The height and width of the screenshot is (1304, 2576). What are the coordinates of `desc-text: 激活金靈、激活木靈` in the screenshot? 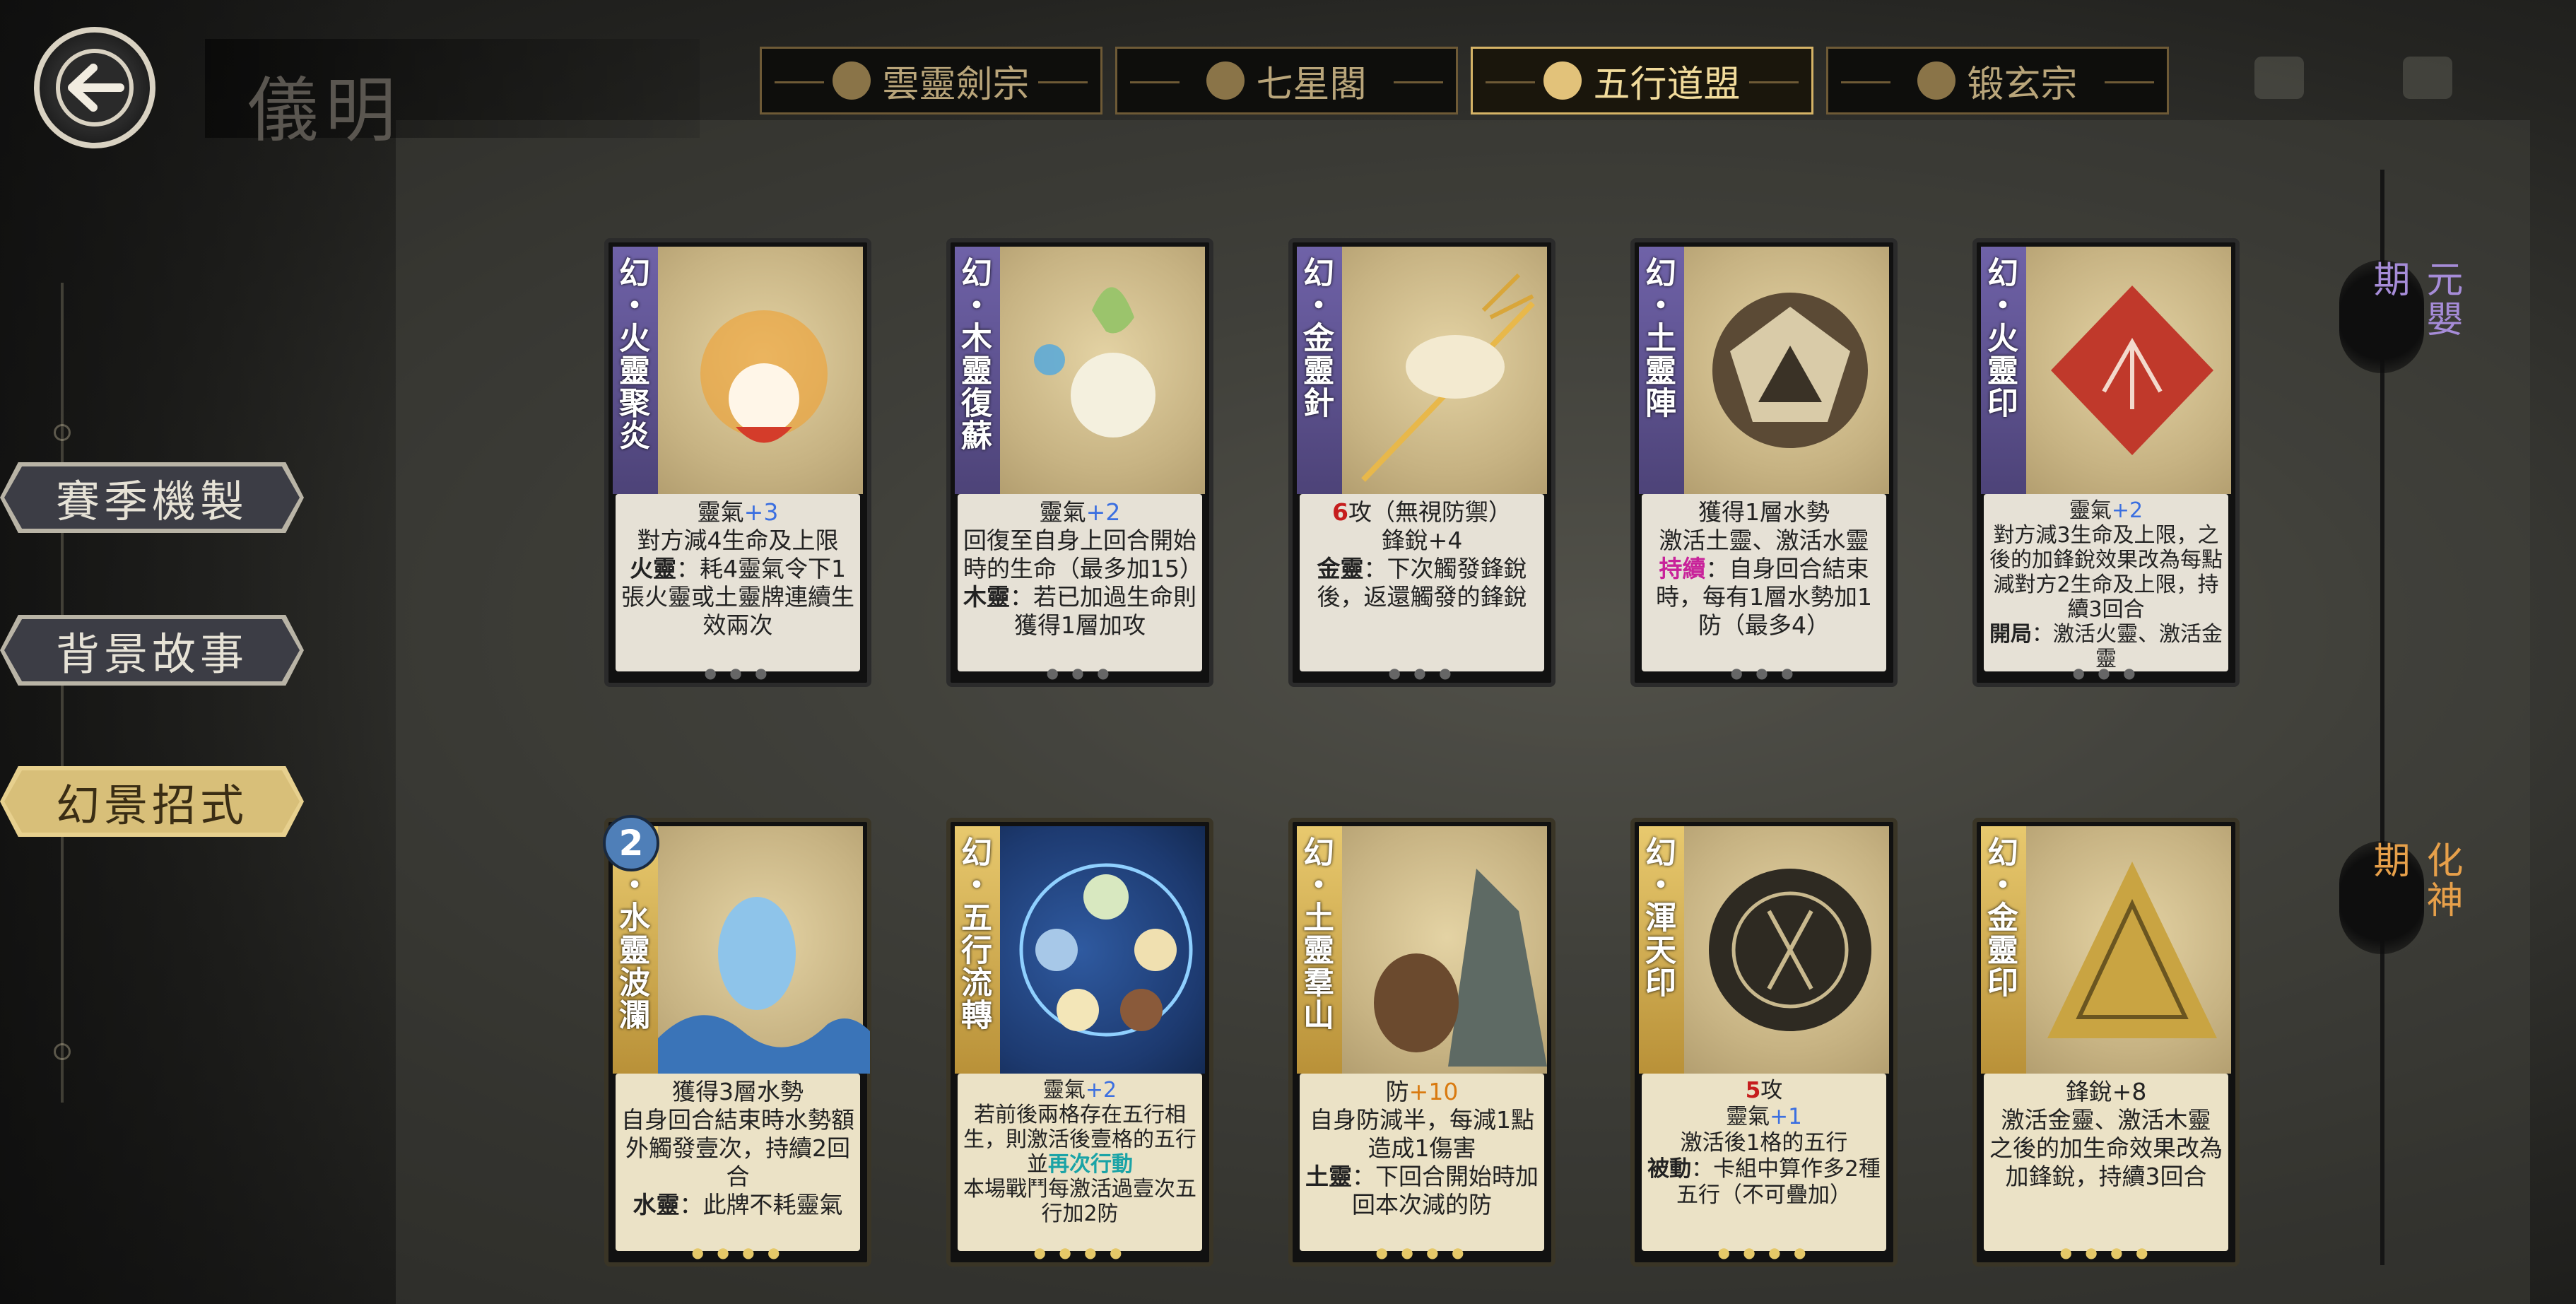 It's located at (2106, 1120).